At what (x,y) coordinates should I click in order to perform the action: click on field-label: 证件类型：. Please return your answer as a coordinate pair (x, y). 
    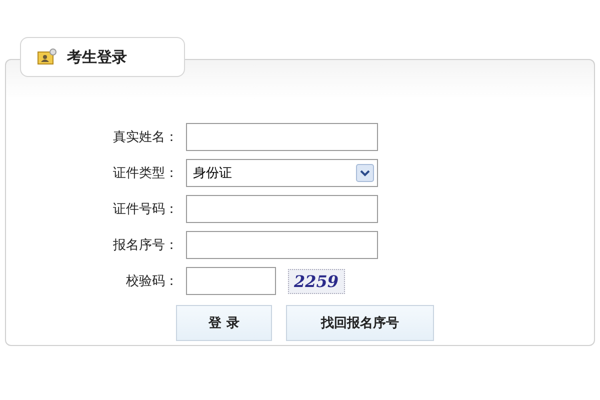
    Looking at the image, I should click on (146, 173).